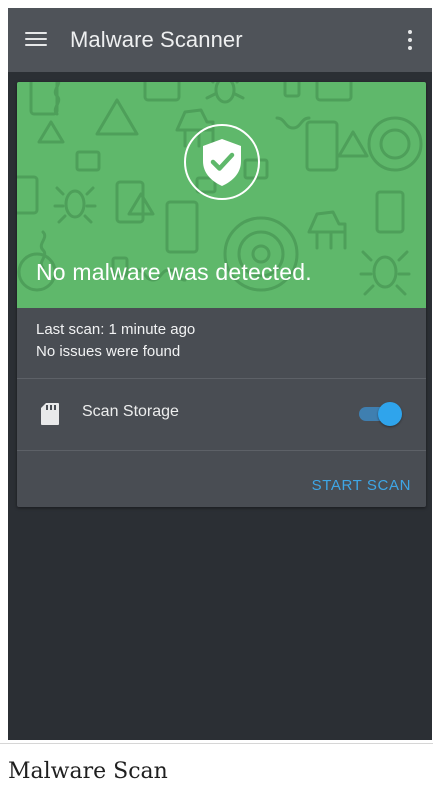  I want to click on start-scan-button: START SCAN, so click(361, 485).